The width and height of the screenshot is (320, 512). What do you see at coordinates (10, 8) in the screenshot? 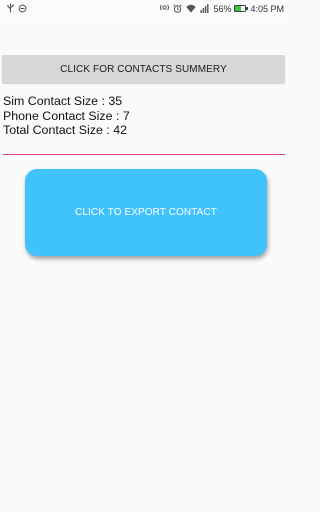
I see `usb-icon` at bounding box center [10, 8].